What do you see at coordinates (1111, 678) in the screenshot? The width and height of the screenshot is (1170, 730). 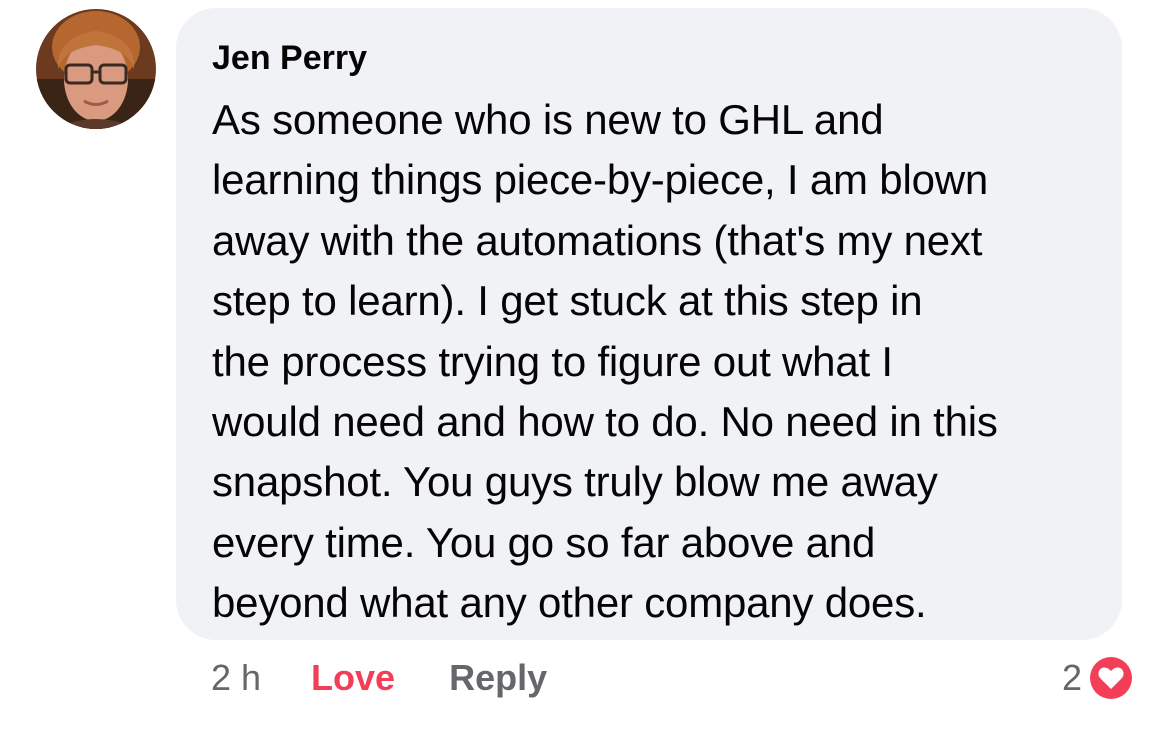 I see `heart-icon` at bounding box center [1111, 678].